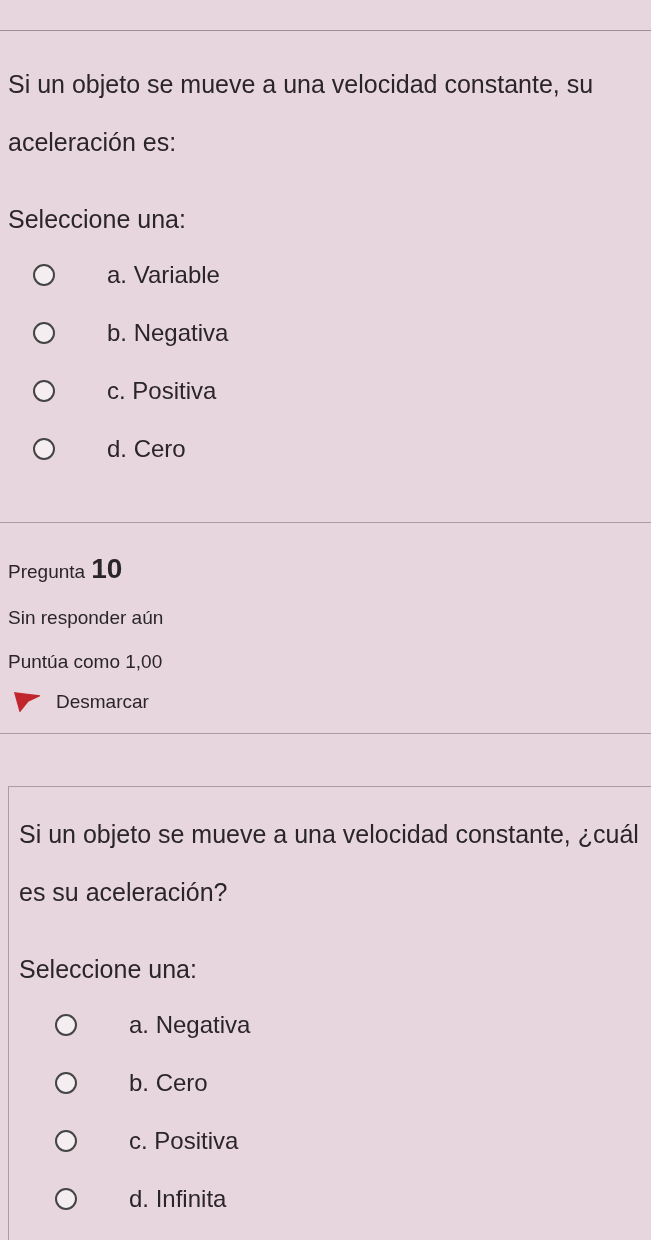  Describe the element at coordinates (329, 863) in the screenshot. I see `question-text: Si un objeto se mueve a una velocidad constante, ¿cuál es su aceleración?` at that location.